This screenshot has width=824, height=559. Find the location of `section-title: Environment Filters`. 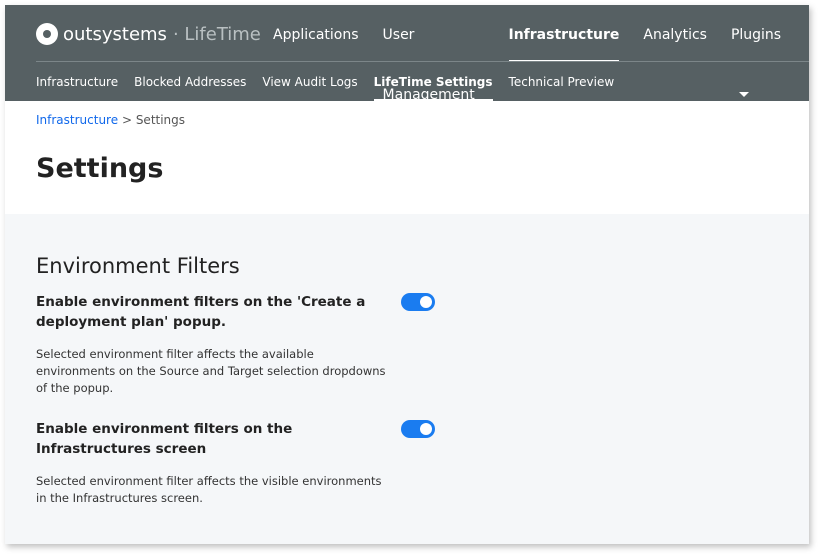

section-title: Environment Filters is located at coordinates (138, 266).